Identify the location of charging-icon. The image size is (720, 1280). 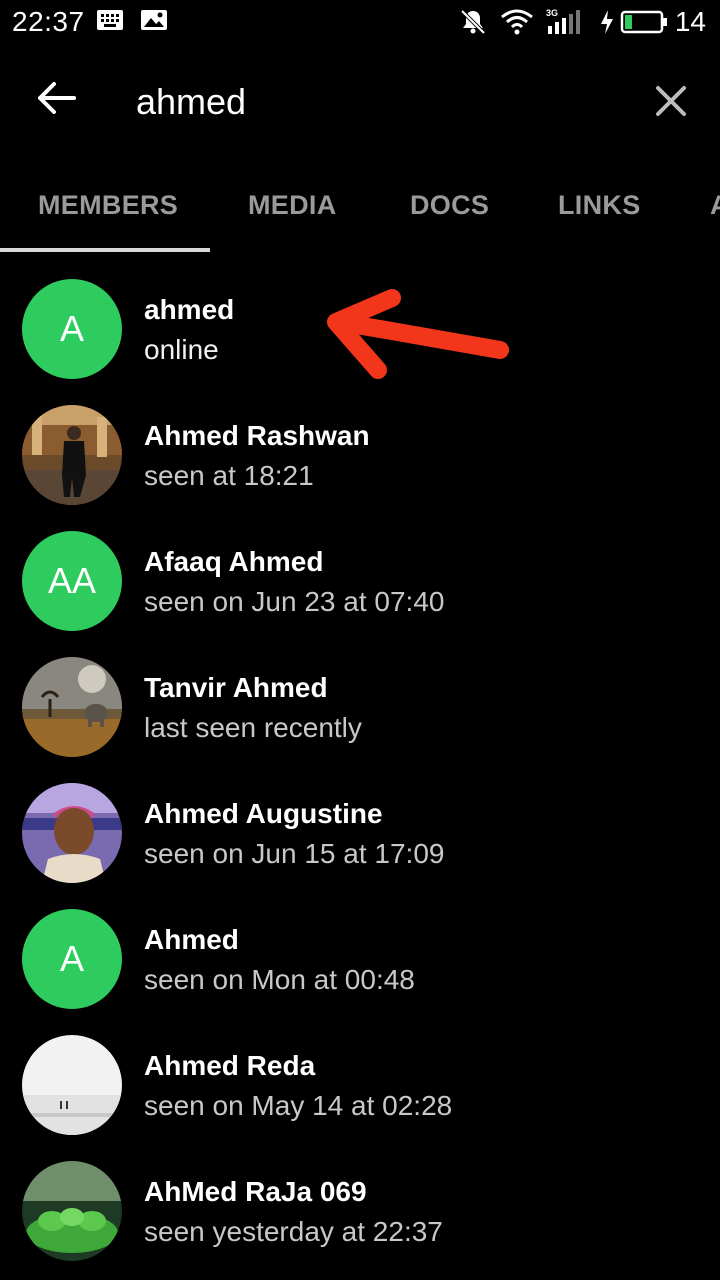
(607, 22).